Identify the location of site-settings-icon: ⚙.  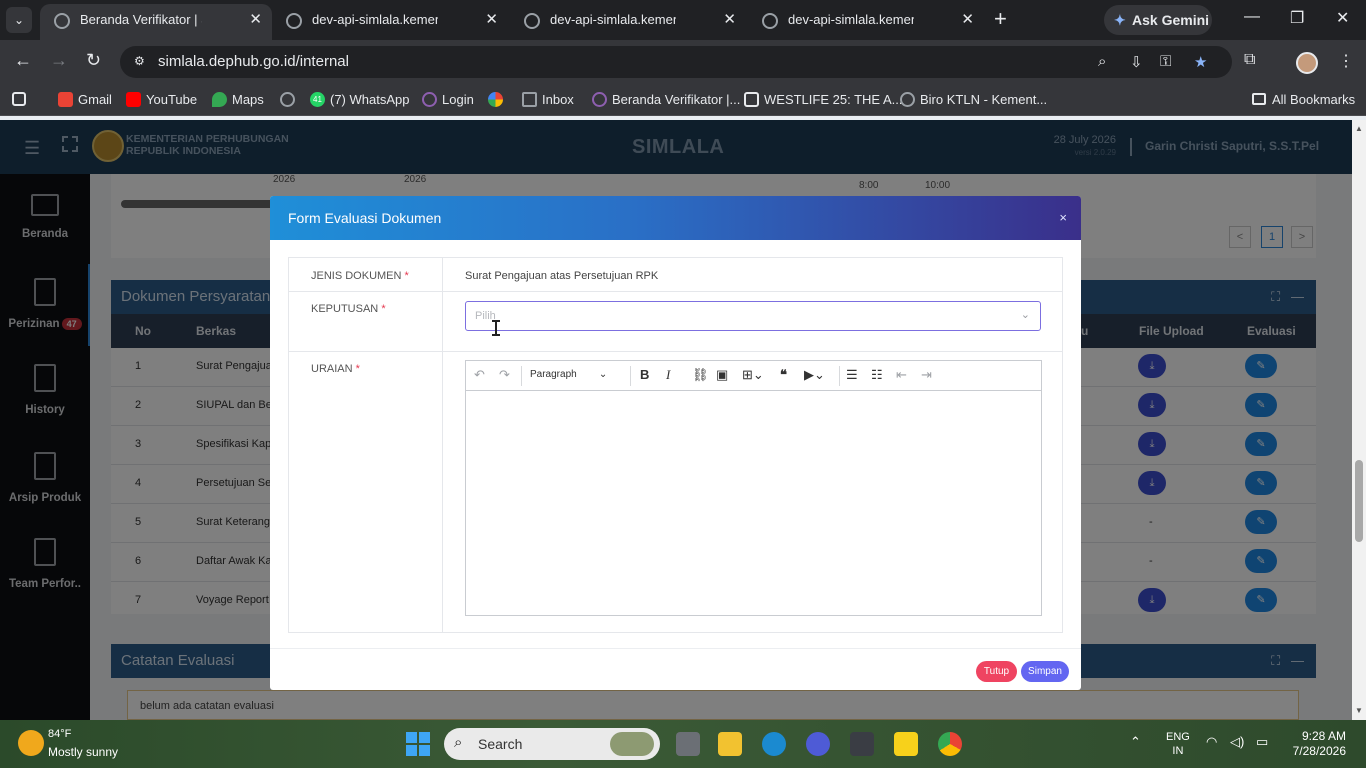
(142, 61).